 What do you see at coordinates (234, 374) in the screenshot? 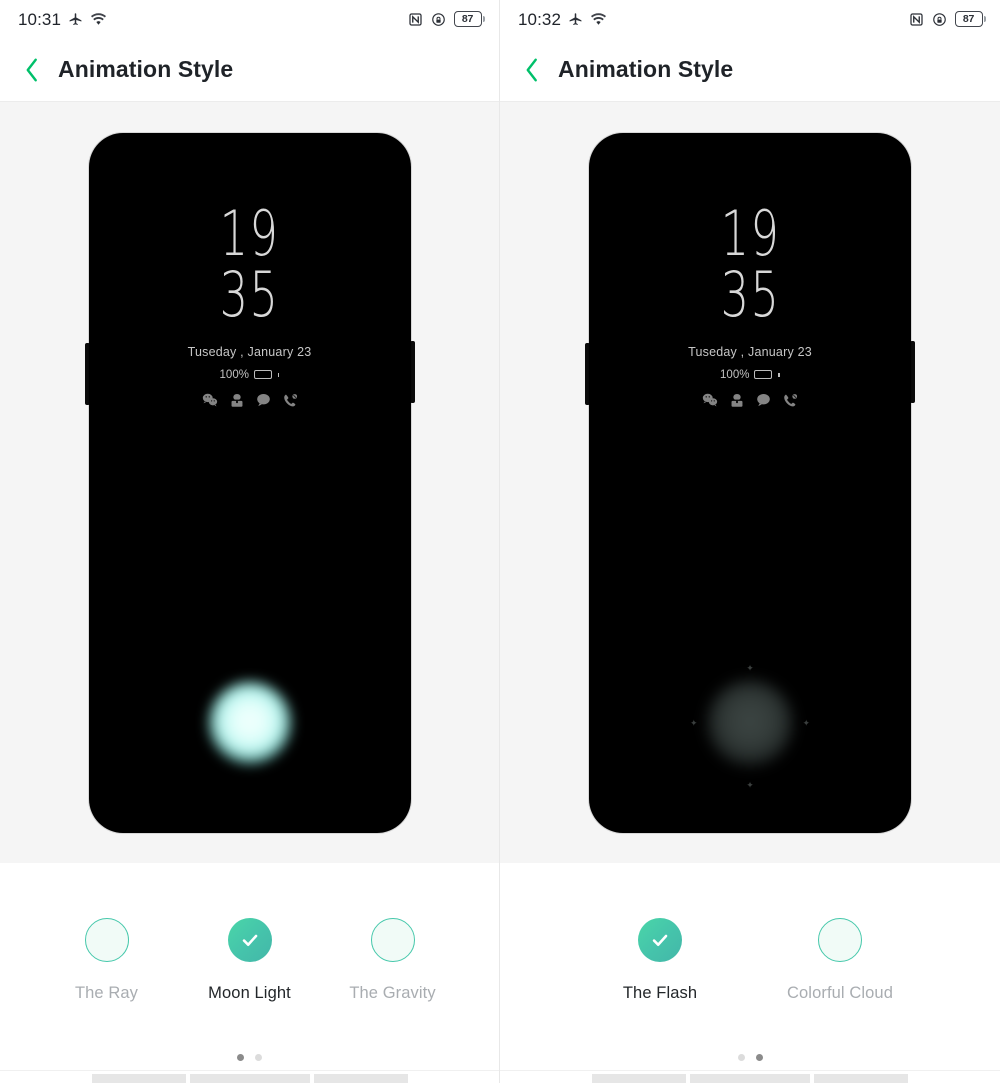
I see `lockscreen-battery-text: 100%` at bounding box center [234, 374].